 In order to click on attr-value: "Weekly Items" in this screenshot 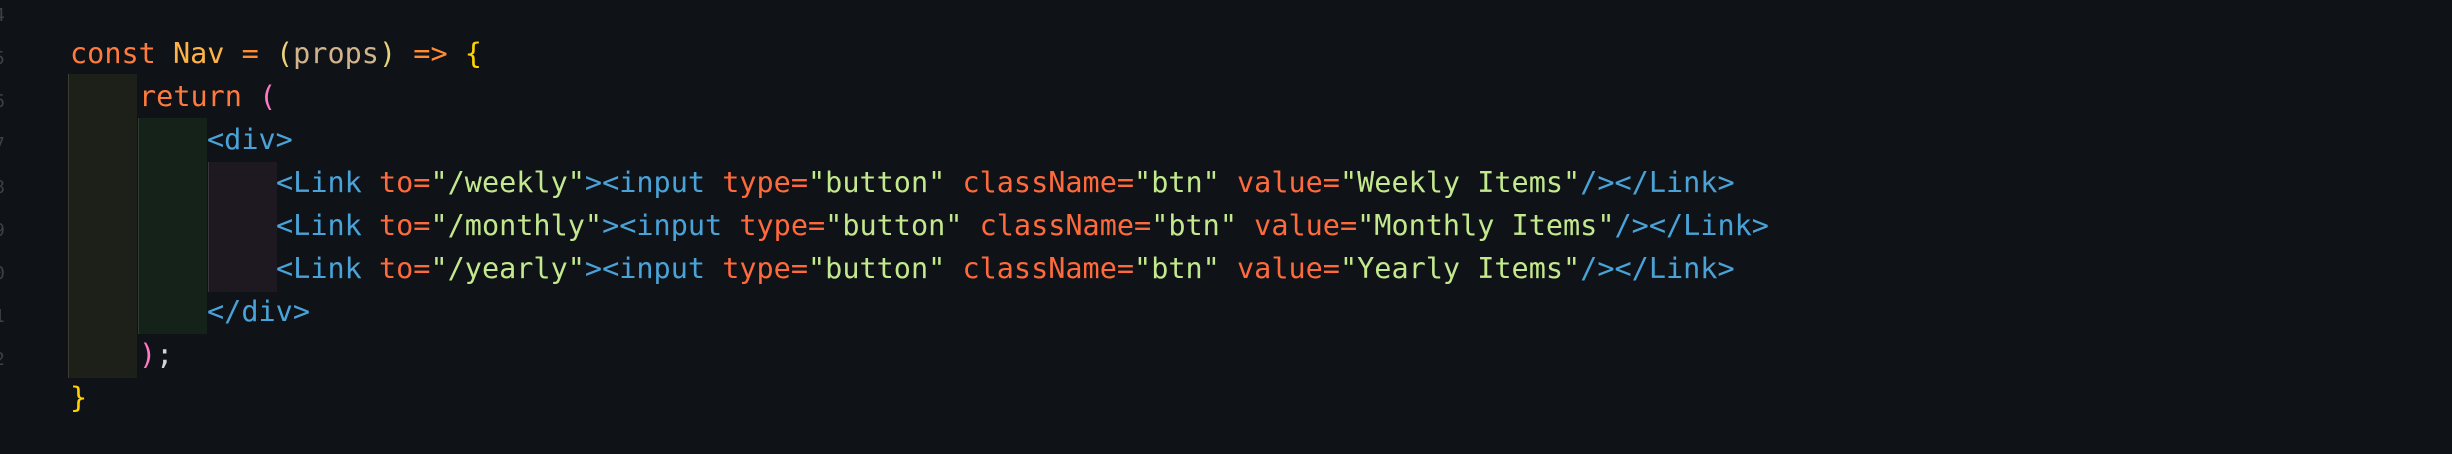, I will do `click(1460, 182)`.